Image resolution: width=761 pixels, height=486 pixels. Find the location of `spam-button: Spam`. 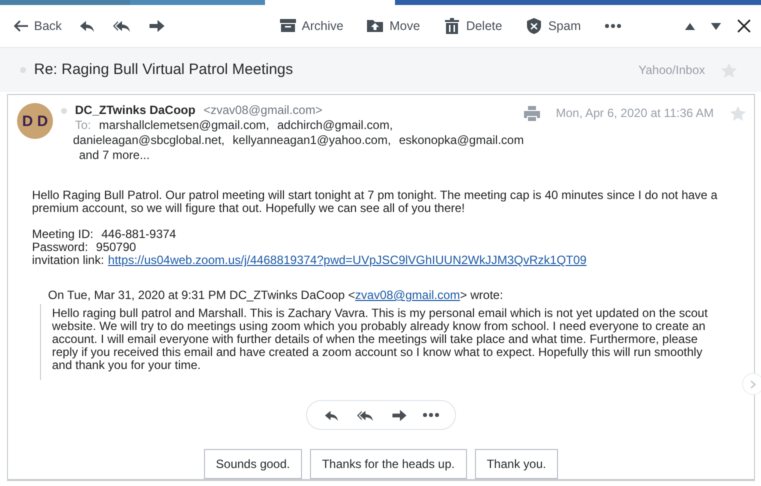

spam-button: Spam is located at coordinates (553, 26).